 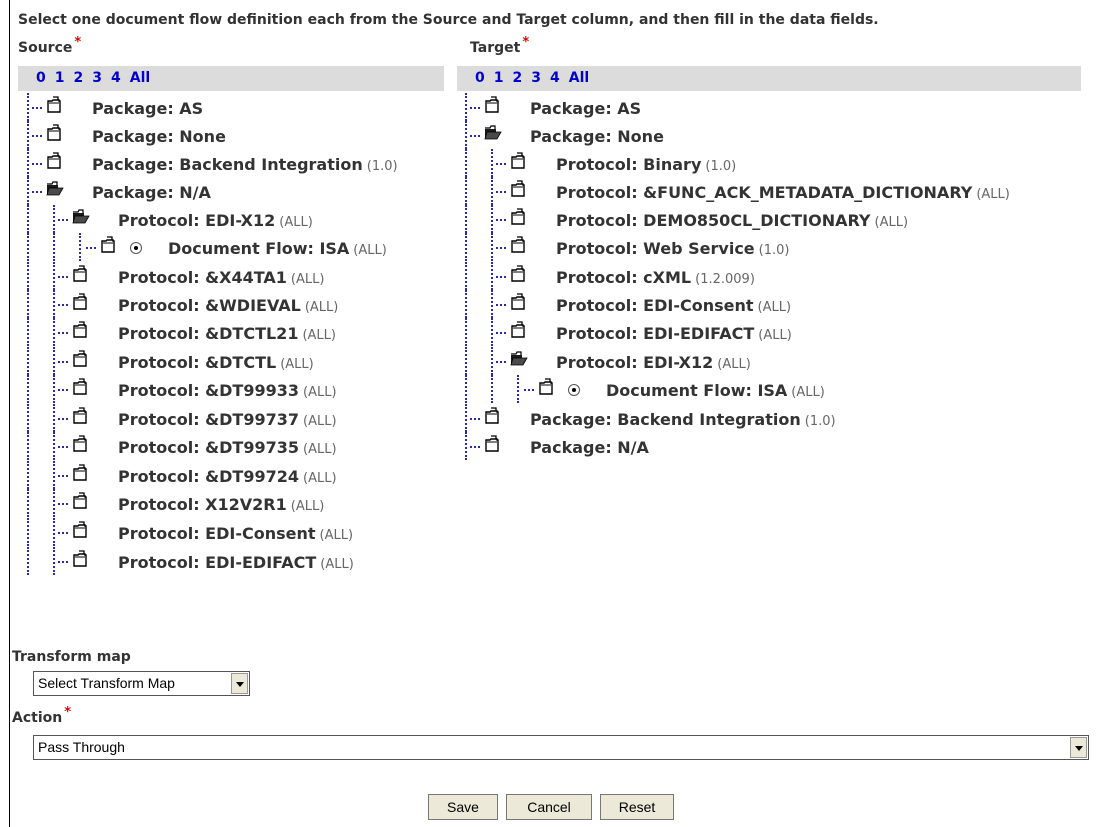 I want to click on tree-node-label: Protocol: &DTCTL21 (ALL), so click(x=227, y=333).